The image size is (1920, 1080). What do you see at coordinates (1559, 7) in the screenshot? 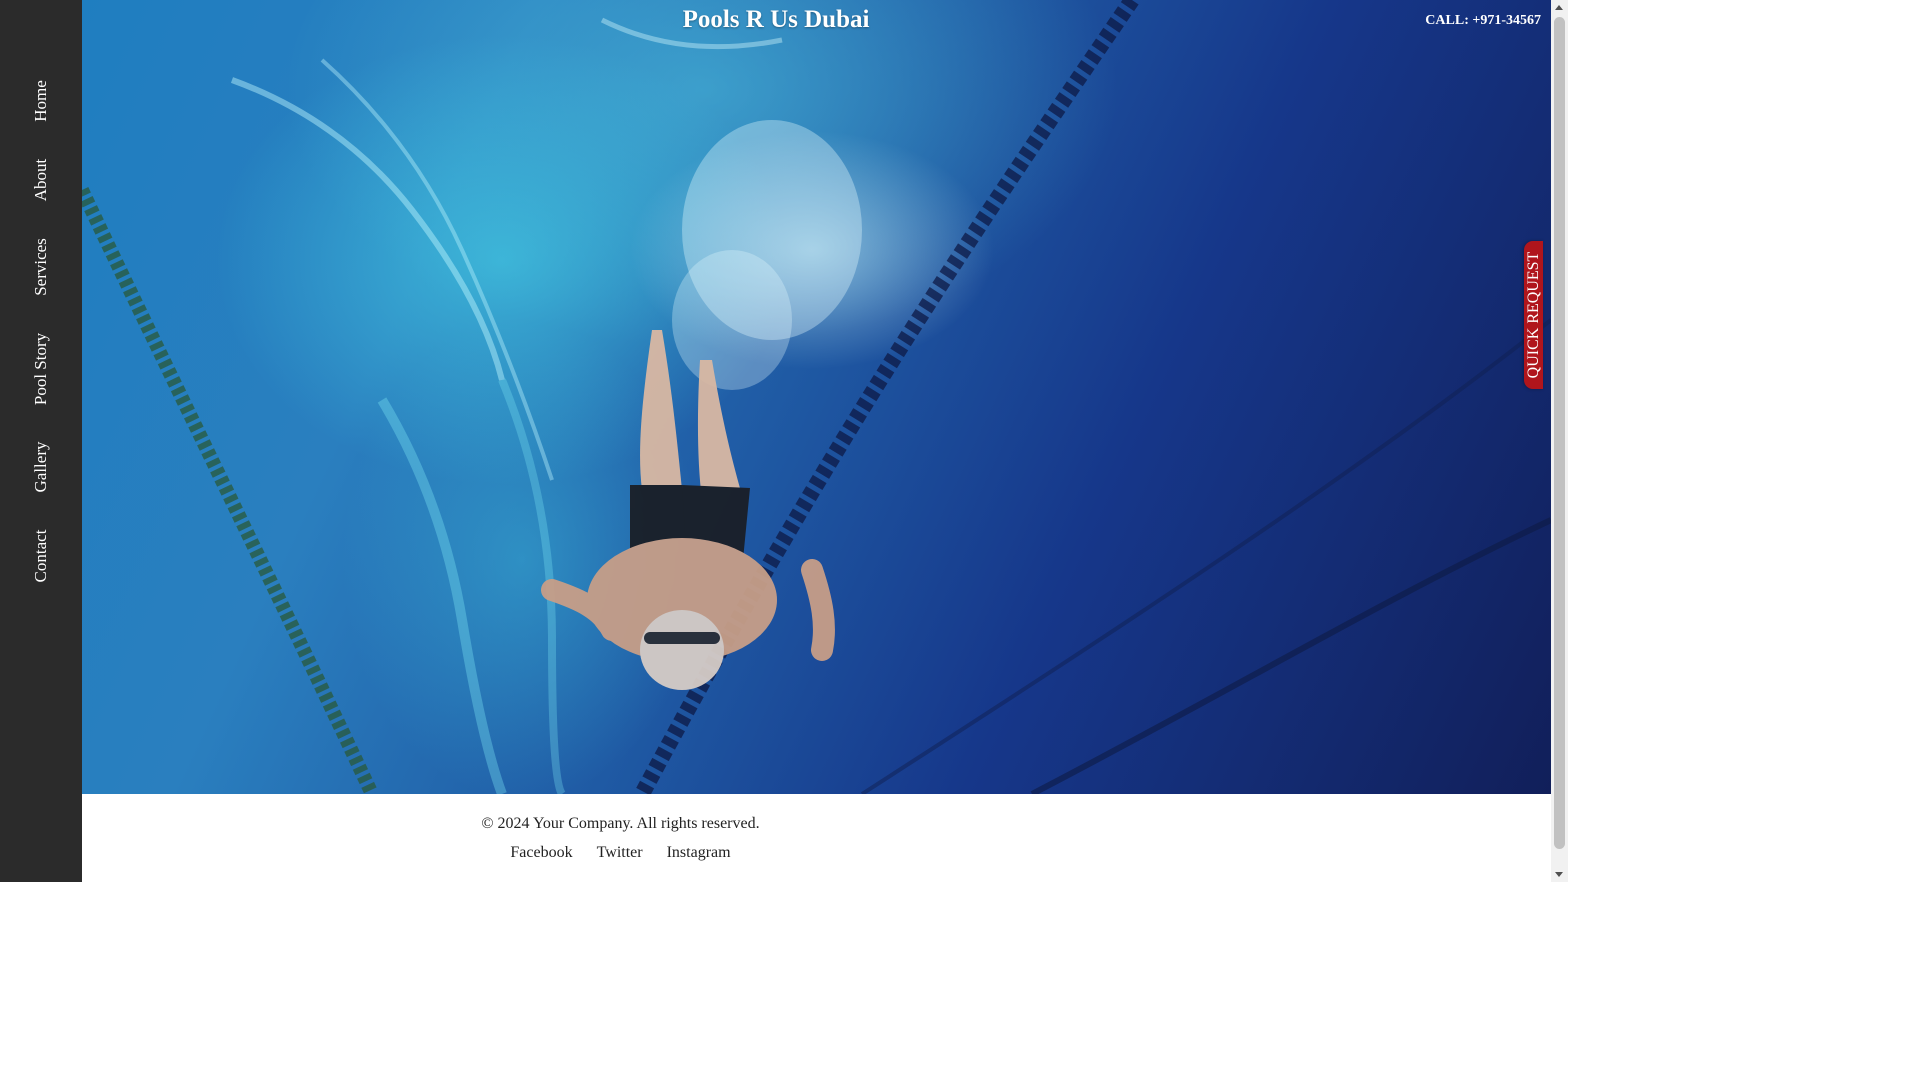
I see `scroll-up-arrow-icon` at bounding box center [1559, 7].